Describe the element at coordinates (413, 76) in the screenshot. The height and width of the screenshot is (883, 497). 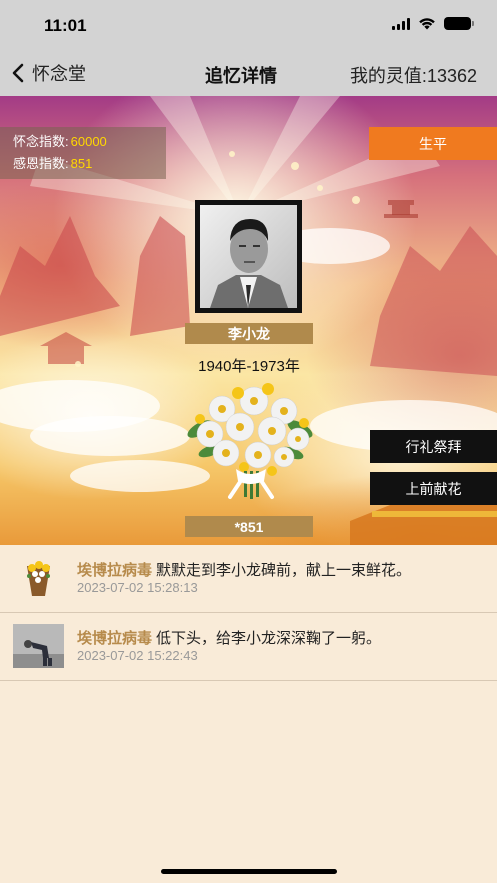
I see `spirit-value: 我的灵值:13362` at that location.